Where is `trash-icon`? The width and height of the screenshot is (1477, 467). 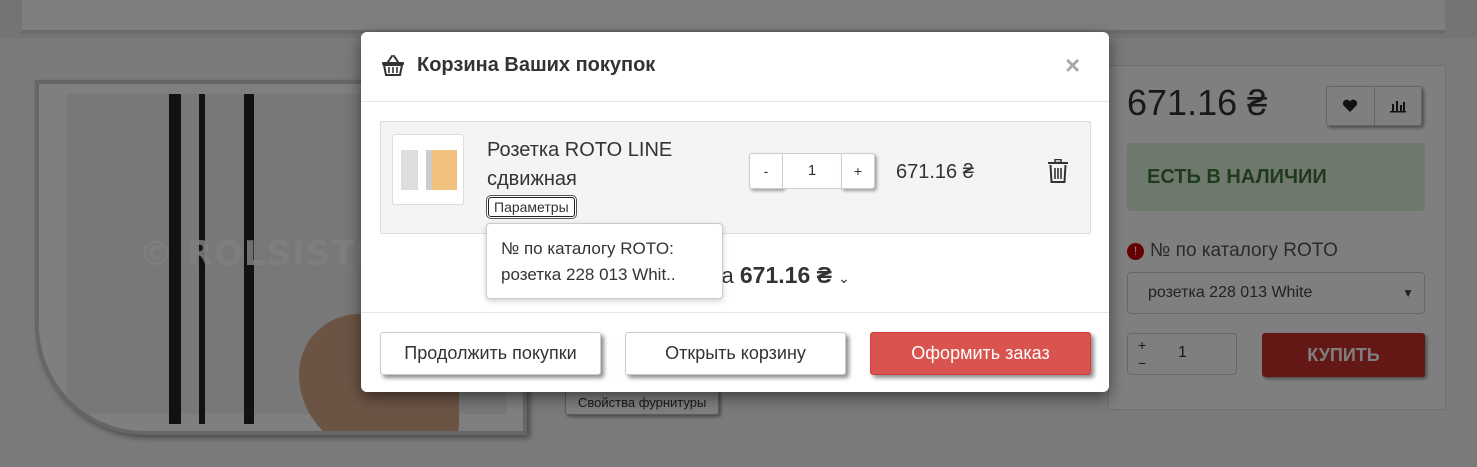 trash-icon is located at coordinates (1058, 171).